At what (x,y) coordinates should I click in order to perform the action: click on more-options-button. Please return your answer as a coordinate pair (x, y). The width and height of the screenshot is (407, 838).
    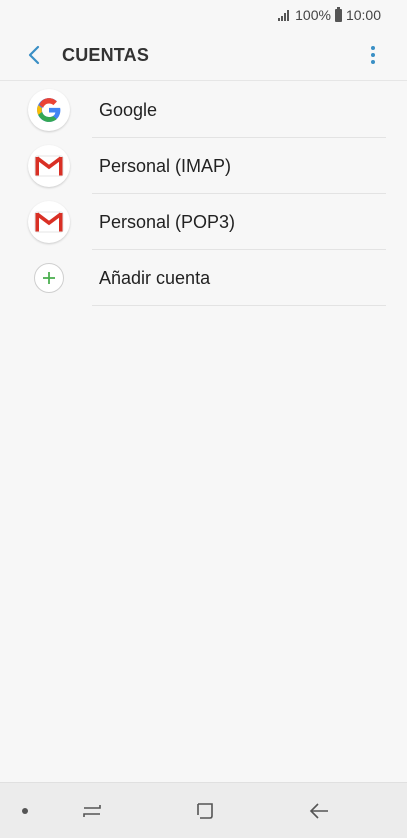
    Looking at the image, I should click on (373, 55).